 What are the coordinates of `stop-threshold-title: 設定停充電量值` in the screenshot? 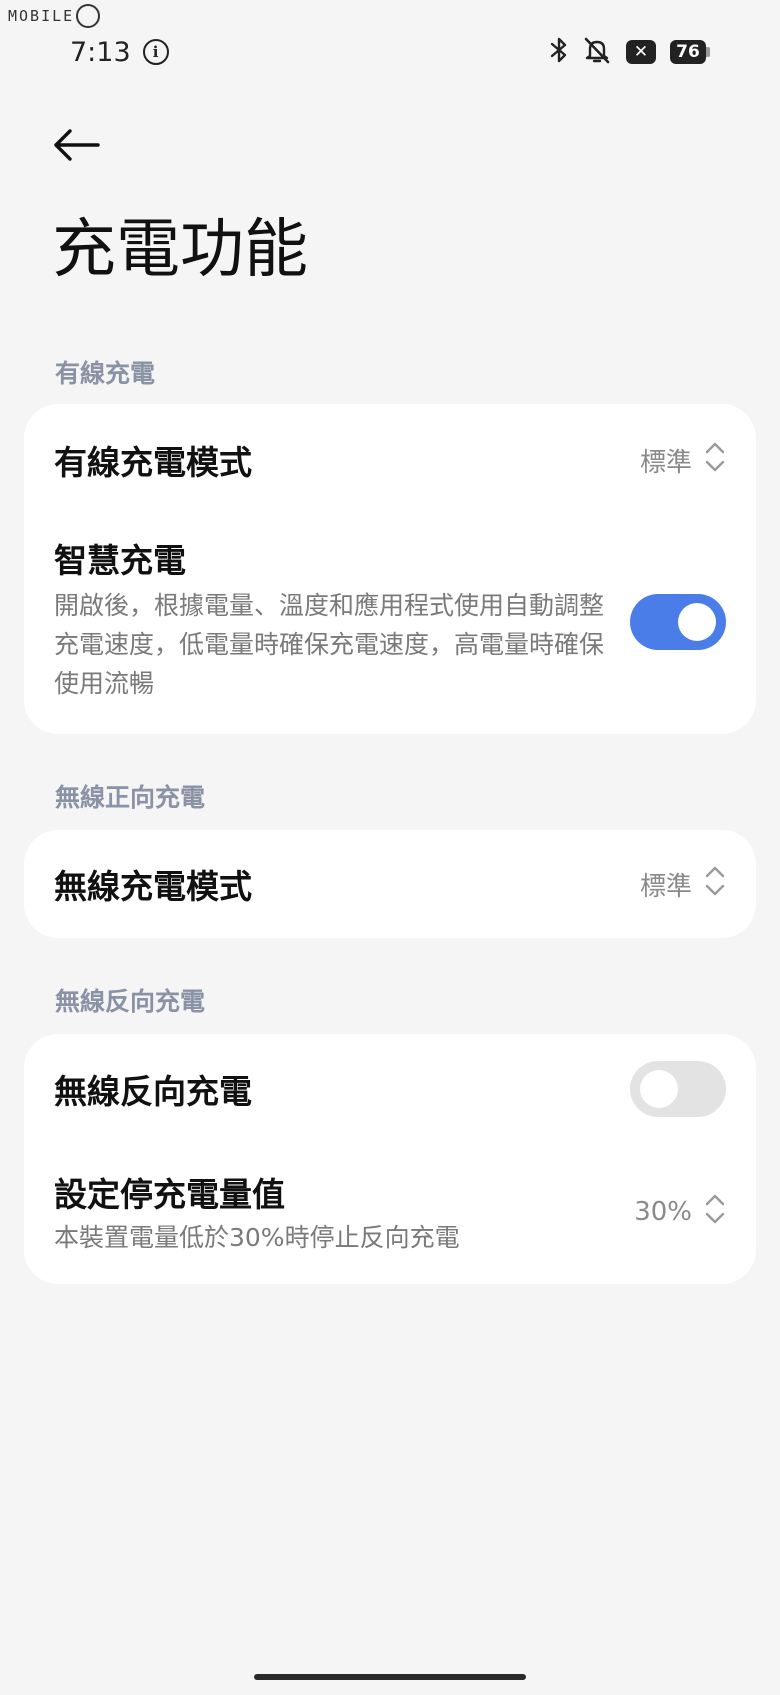 It's located at (169, 1194).